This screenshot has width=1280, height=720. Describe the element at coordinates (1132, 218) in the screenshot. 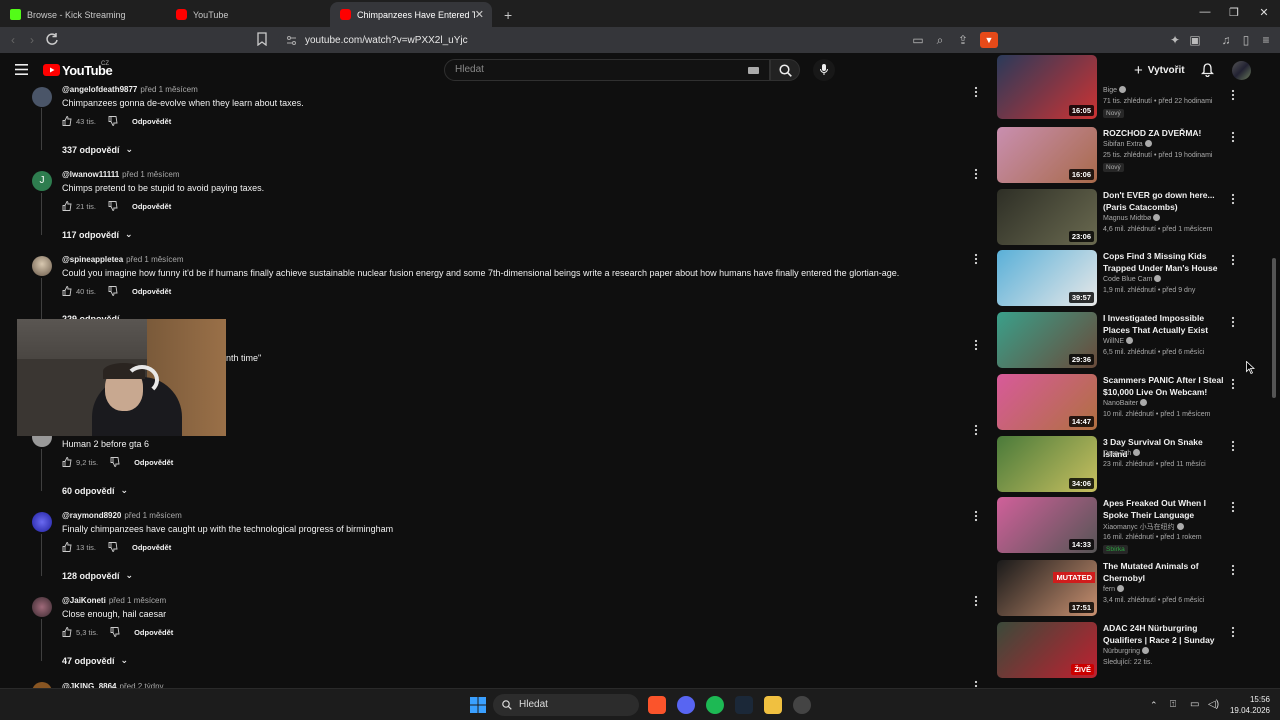

I see `video-channel: Magnus Midtbø` at that location.